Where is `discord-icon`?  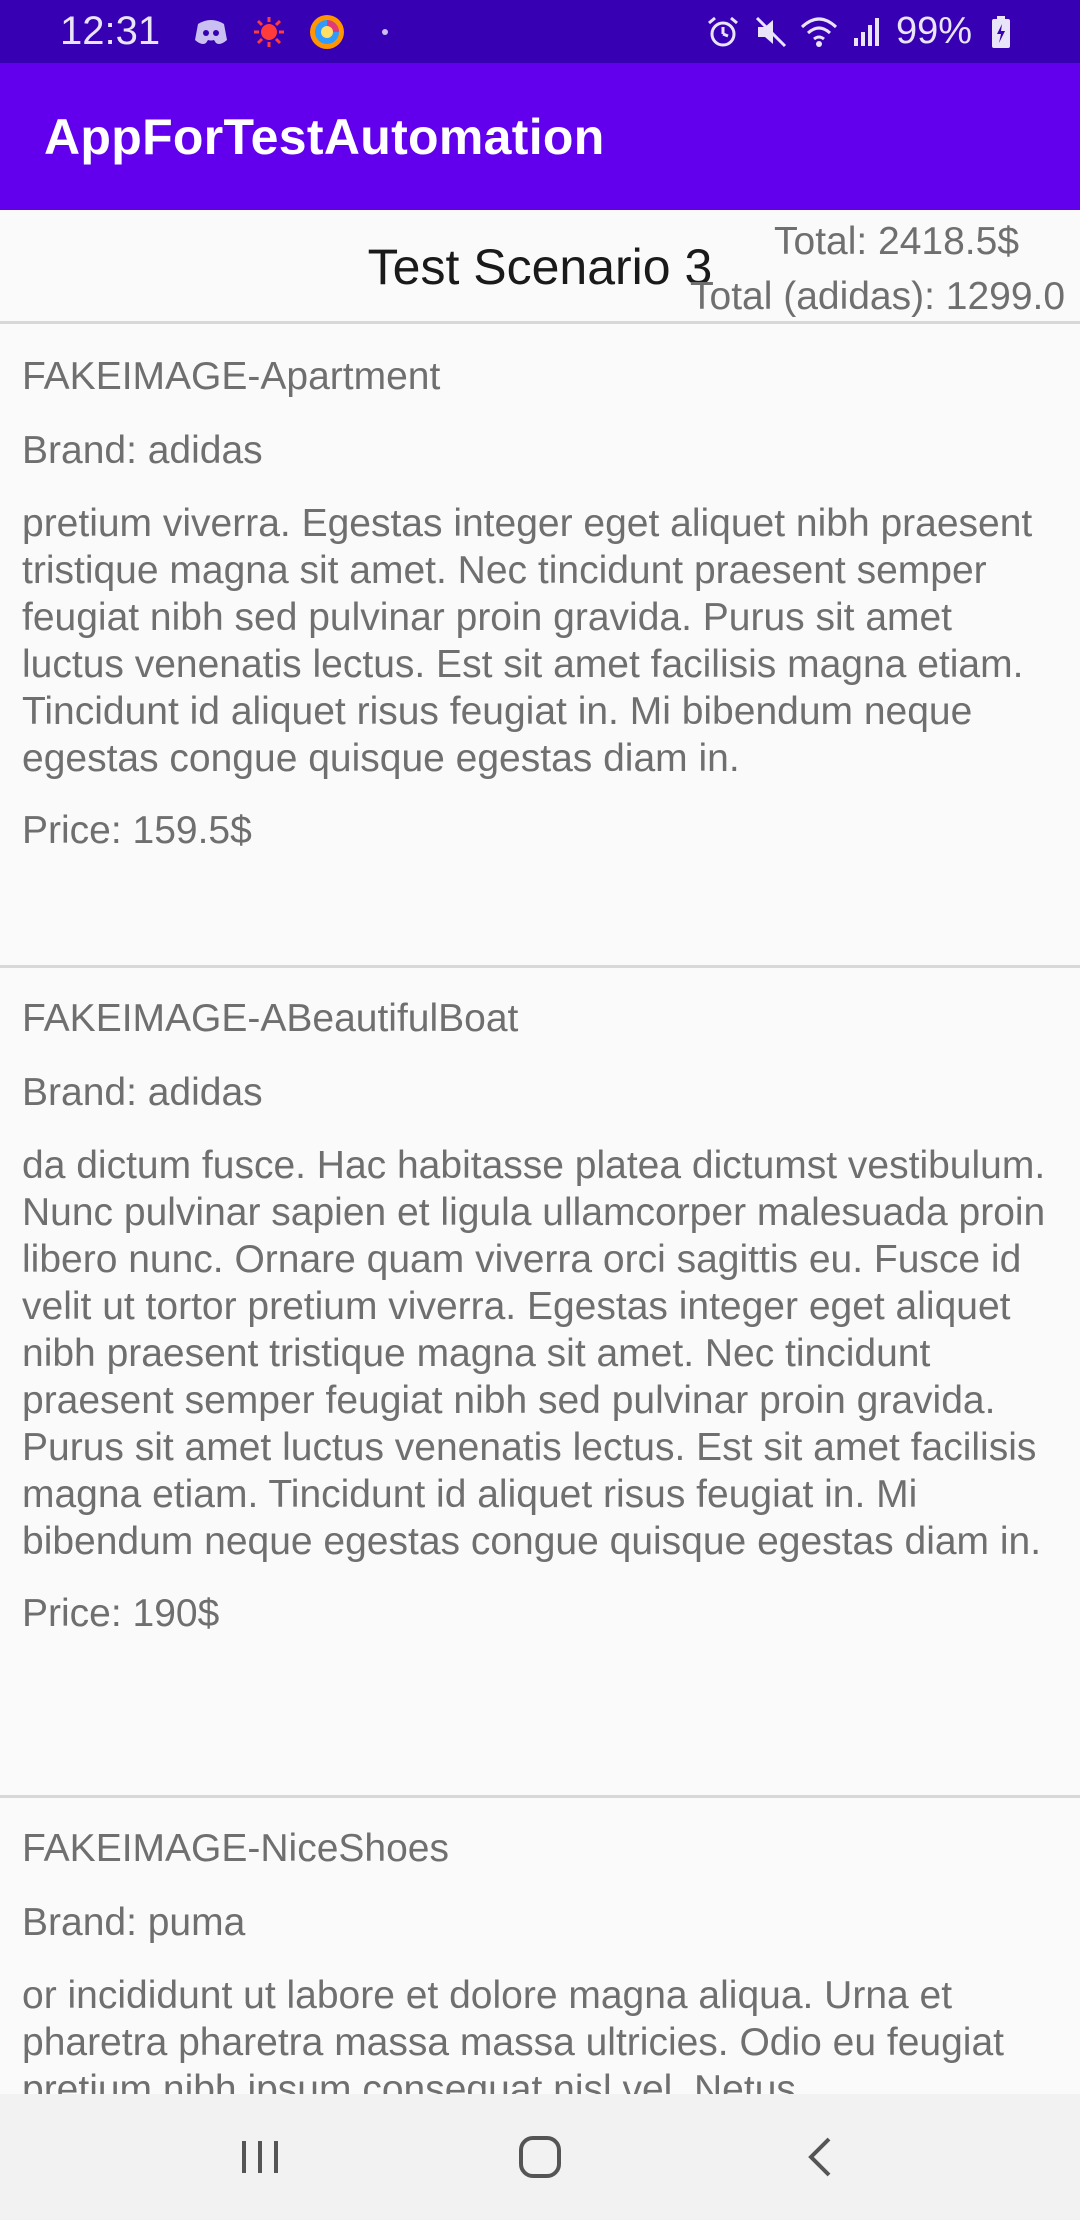 discord-icon is located at coordinates (211, 32).